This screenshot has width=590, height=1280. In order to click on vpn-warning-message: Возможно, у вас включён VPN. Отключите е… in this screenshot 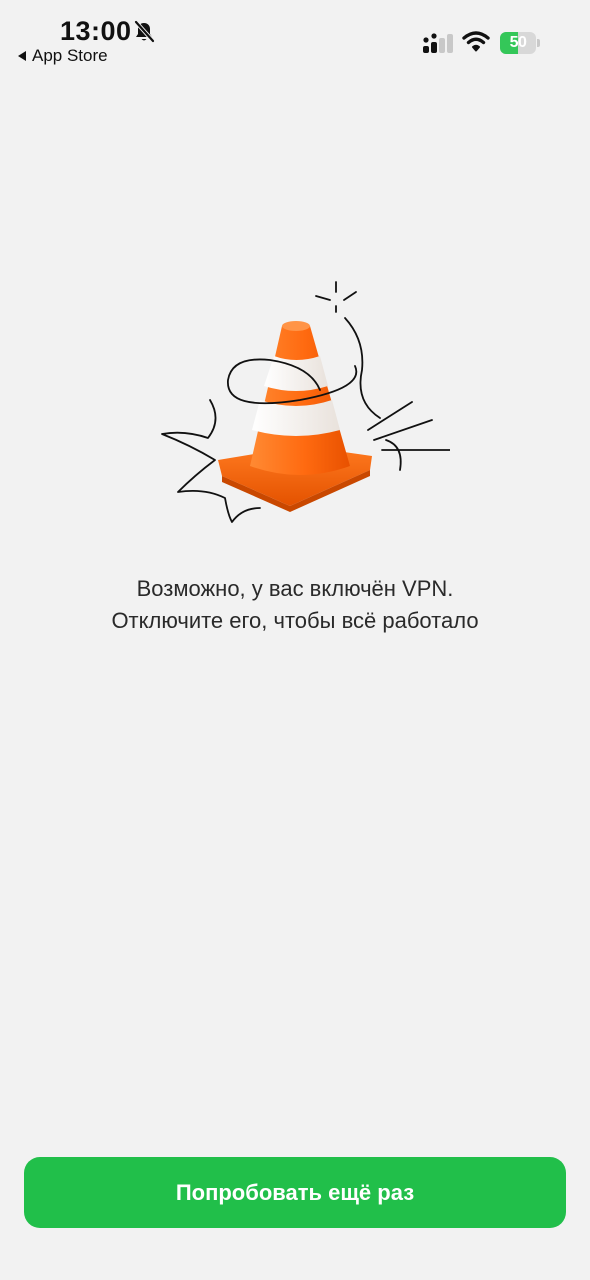, I will do `click(295, 605)`.